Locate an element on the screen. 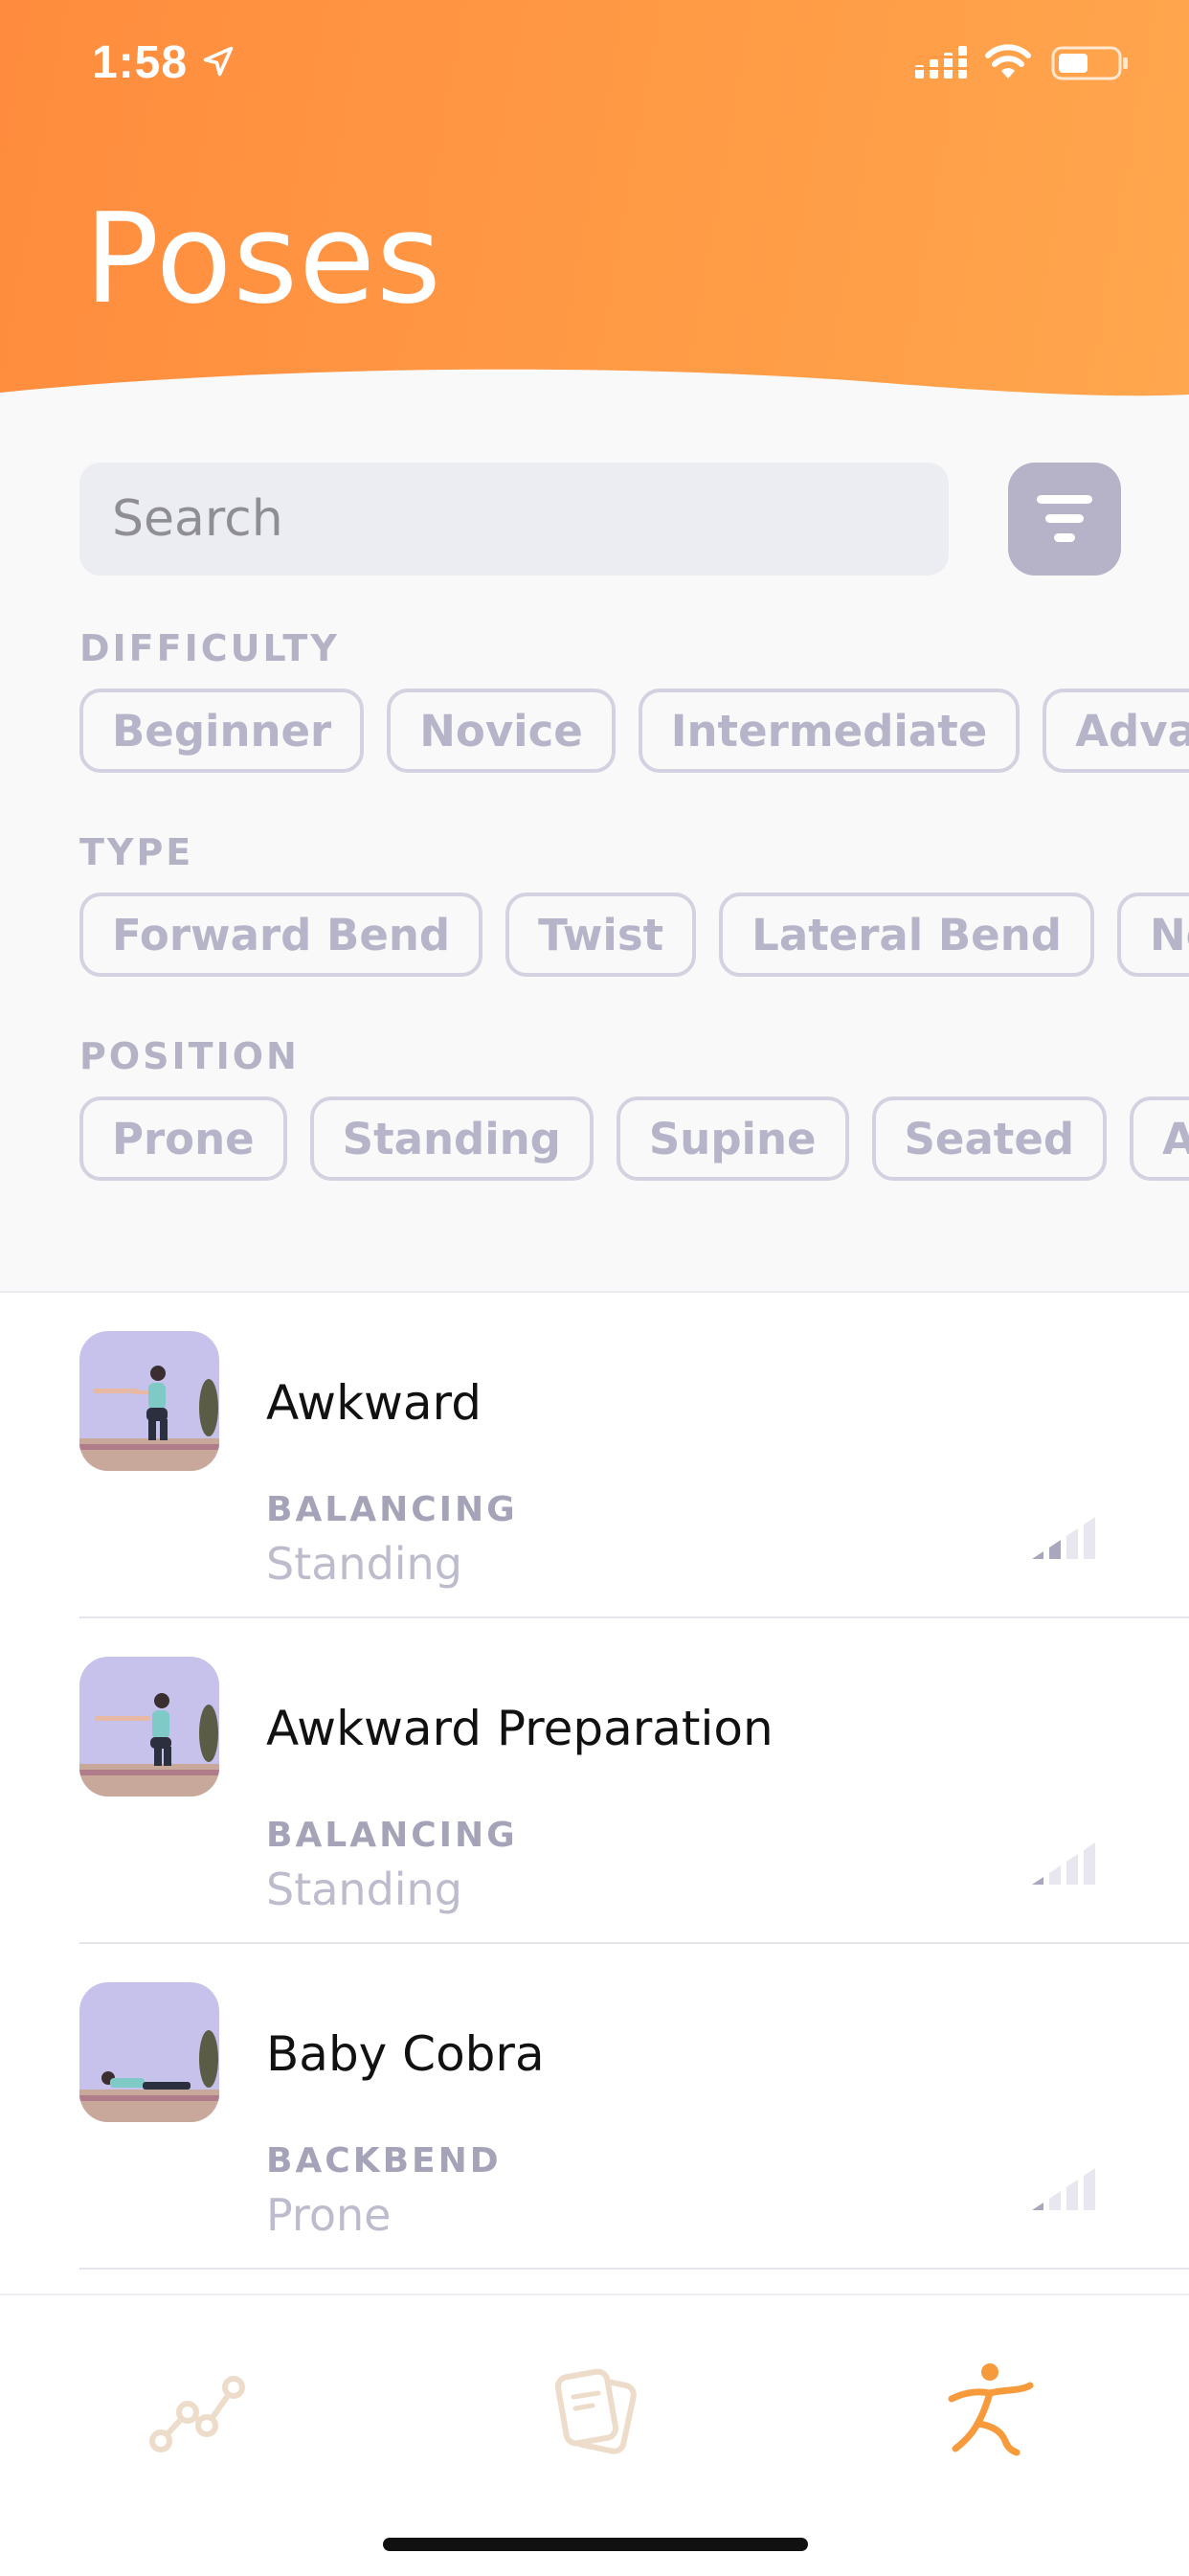 The width and height of the screenshot is (1189, 2576). tab-bar is located at coordinates (594, 2435).